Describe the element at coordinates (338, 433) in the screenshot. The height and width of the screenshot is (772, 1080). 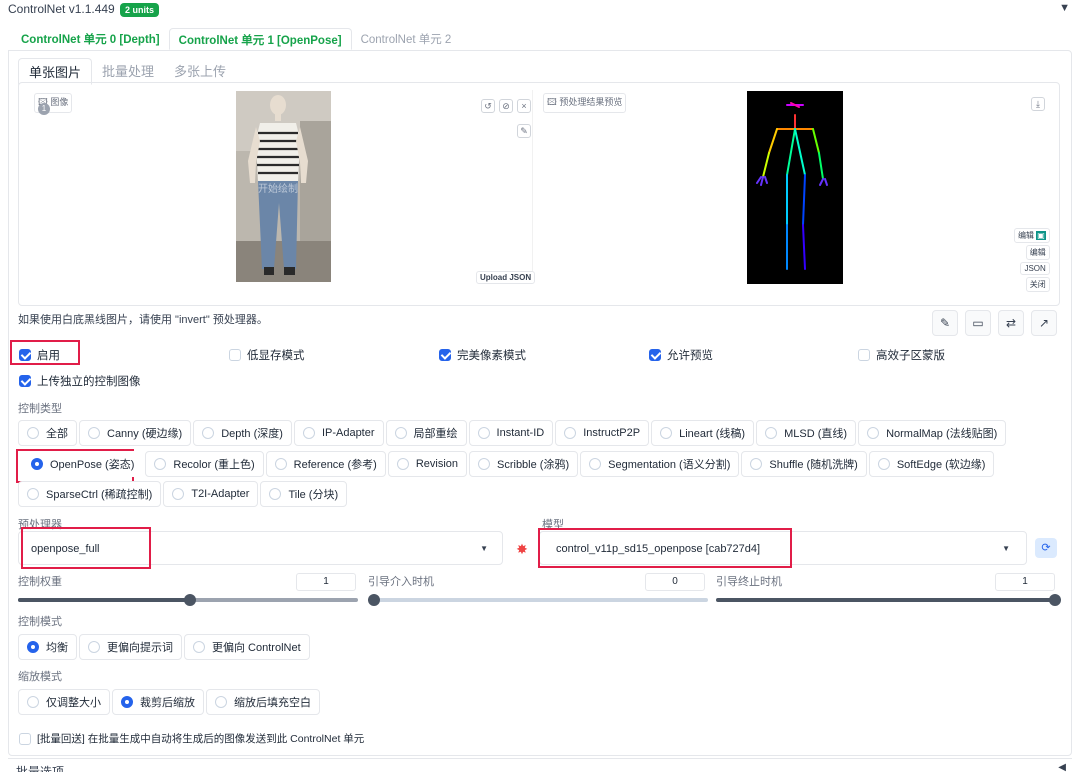
I see `control-type-option: IP-Adapter` at that location.